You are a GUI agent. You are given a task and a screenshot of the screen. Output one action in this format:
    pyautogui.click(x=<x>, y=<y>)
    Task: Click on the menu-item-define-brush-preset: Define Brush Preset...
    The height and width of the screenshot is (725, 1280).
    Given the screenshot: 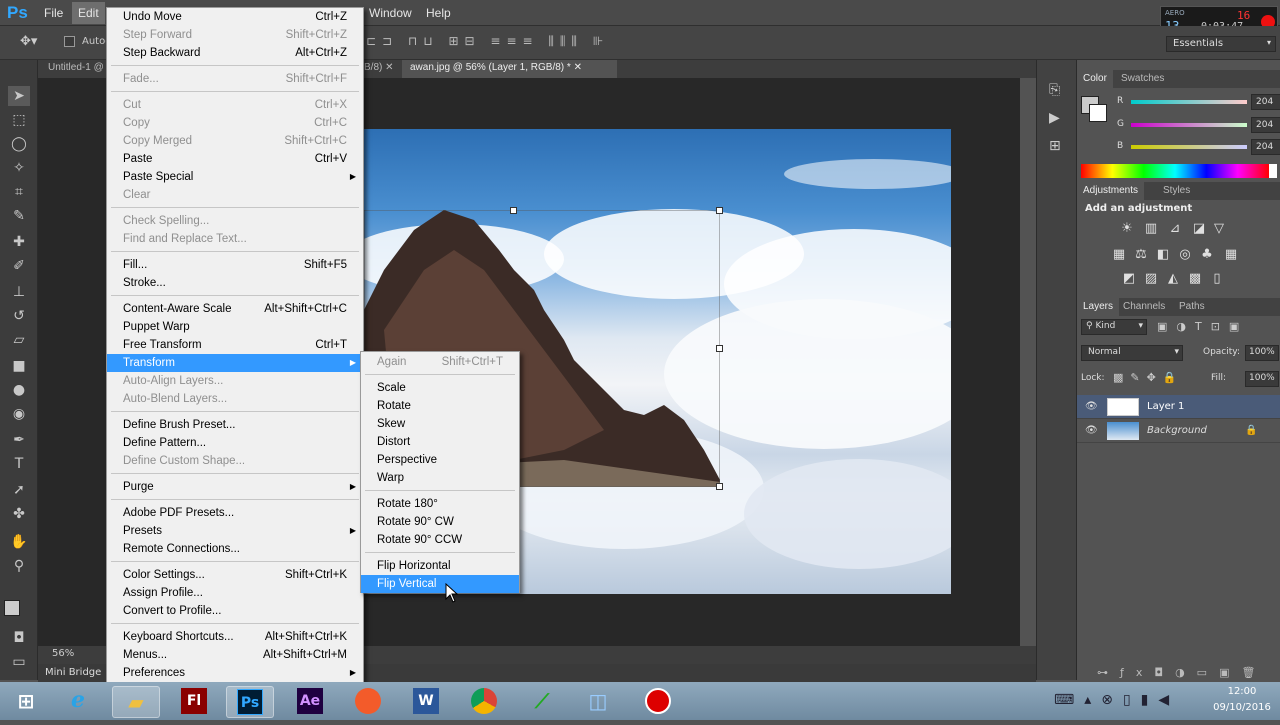 What is the action you would take?
    pyautogui.click(x=235, y=425)
    